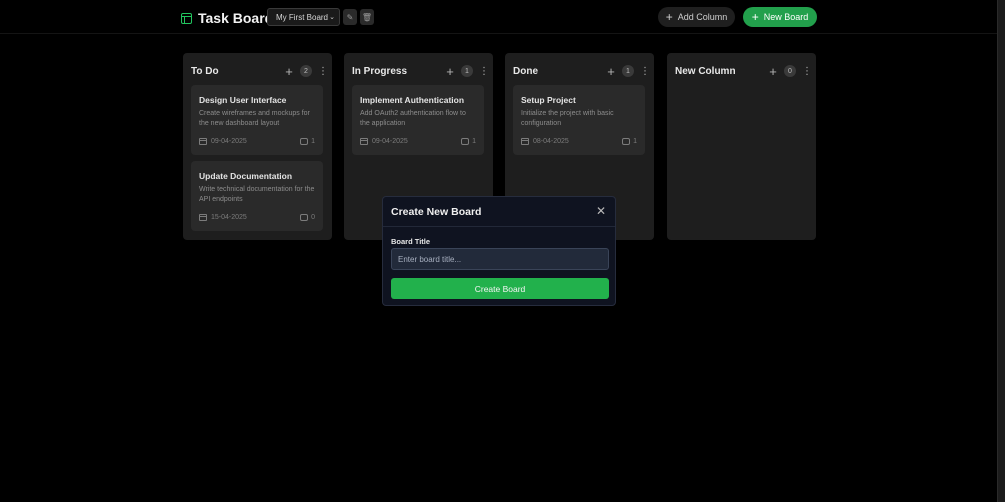  What do you see at coordinates (551, 141) in the screenshot?
I see `card-date: 08-04-2025` at bounding box center [551, 141].